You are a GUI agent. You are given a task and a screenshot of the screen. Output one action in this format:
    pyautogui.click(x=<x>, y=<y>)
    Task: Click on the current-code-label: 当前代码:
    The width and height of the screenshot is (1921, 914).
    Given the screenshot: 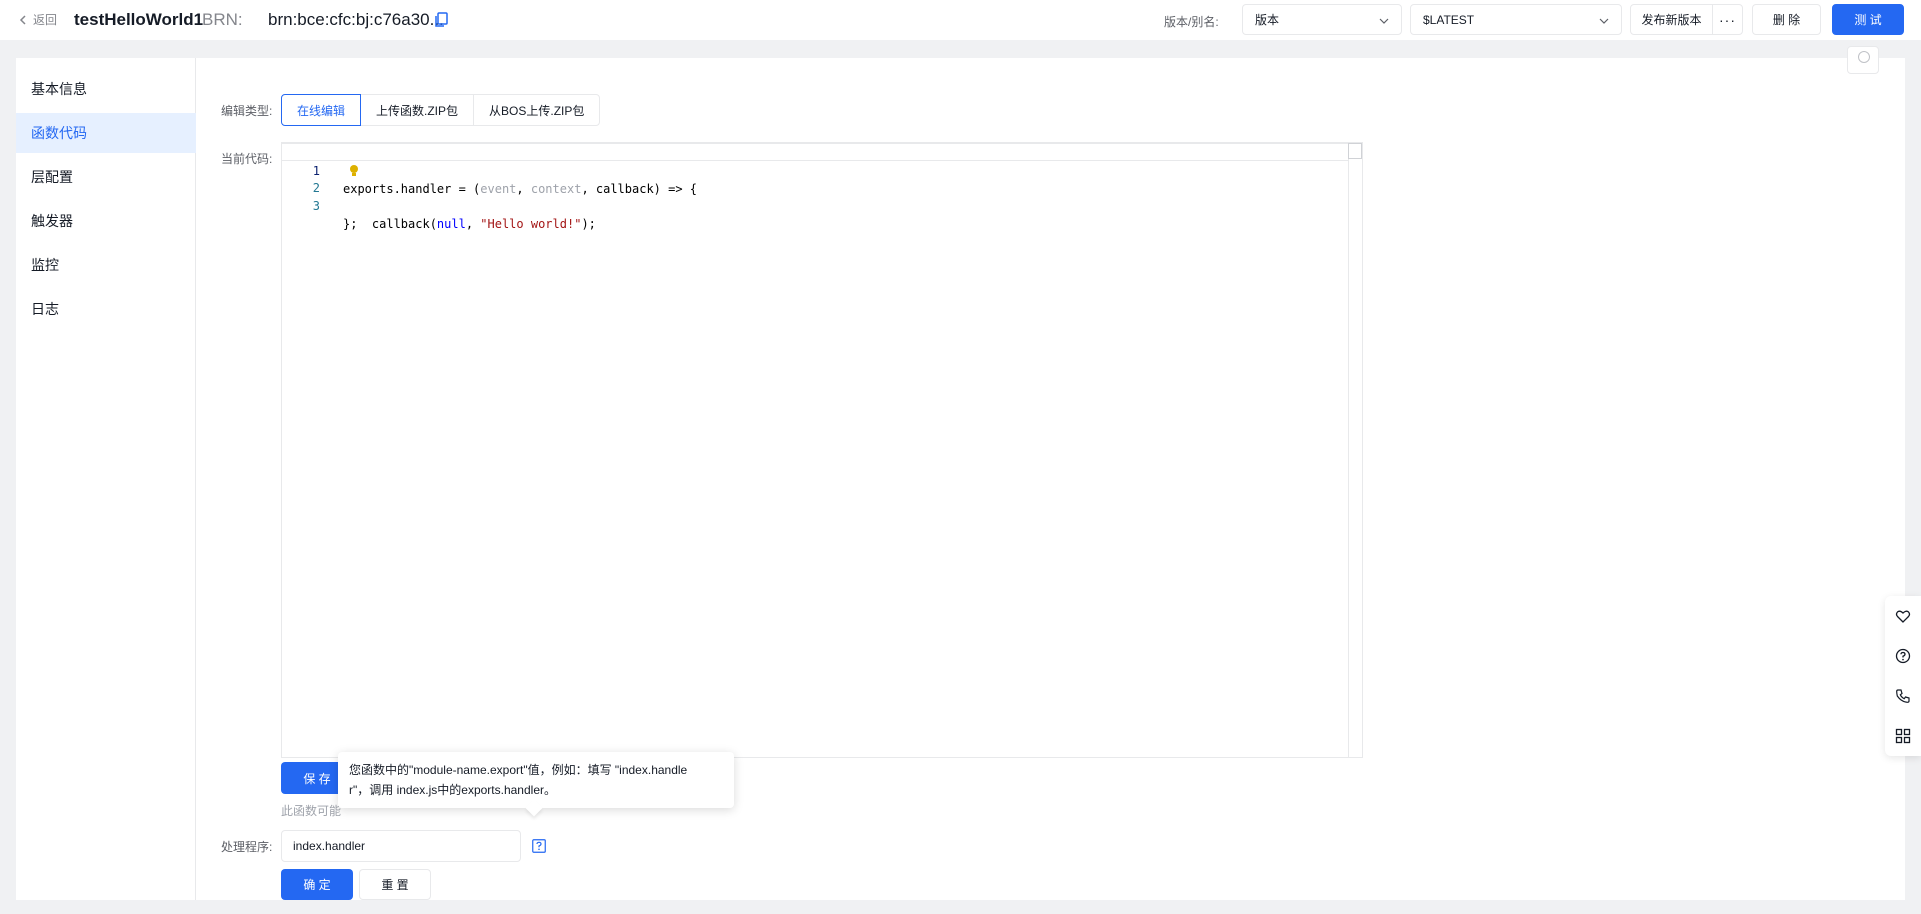 What is the action you would take?
    pyautogui.click(x=247, y=159)
    